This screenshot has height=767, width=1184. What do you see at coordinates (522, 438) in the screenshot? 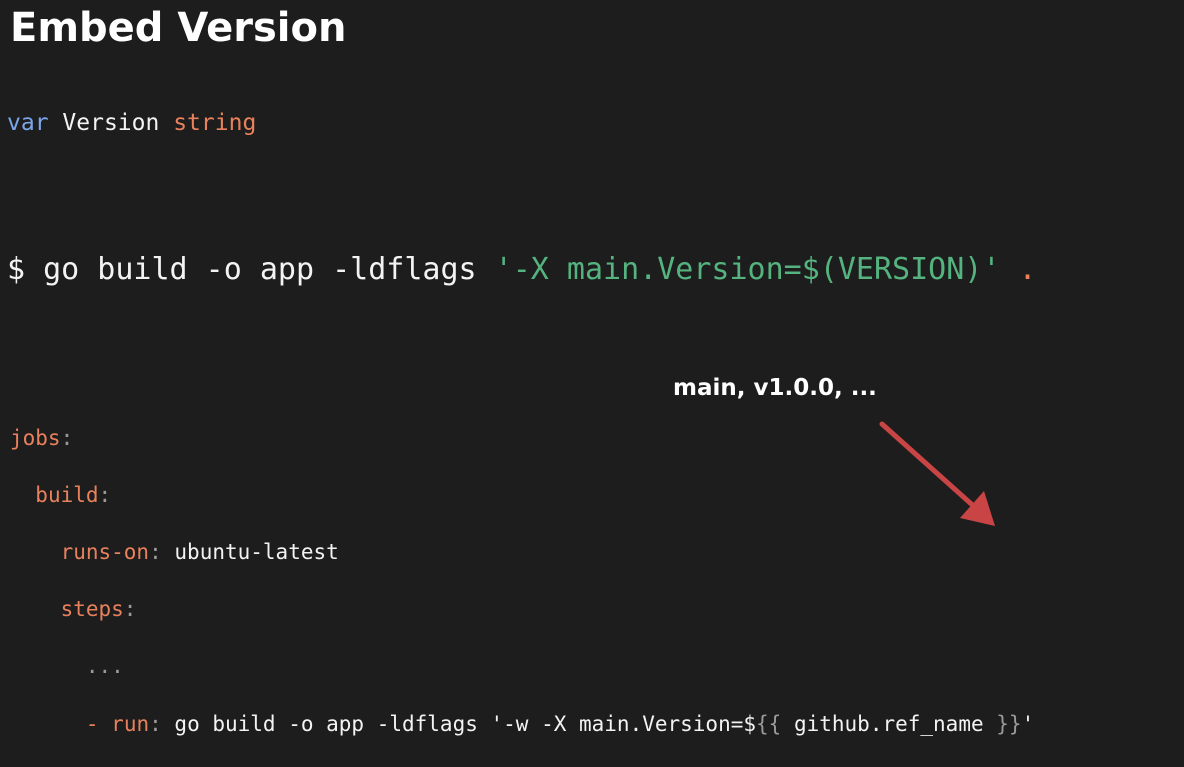
I see `yaml-line-jobs: jobs:` at bounding box center [522, 438].